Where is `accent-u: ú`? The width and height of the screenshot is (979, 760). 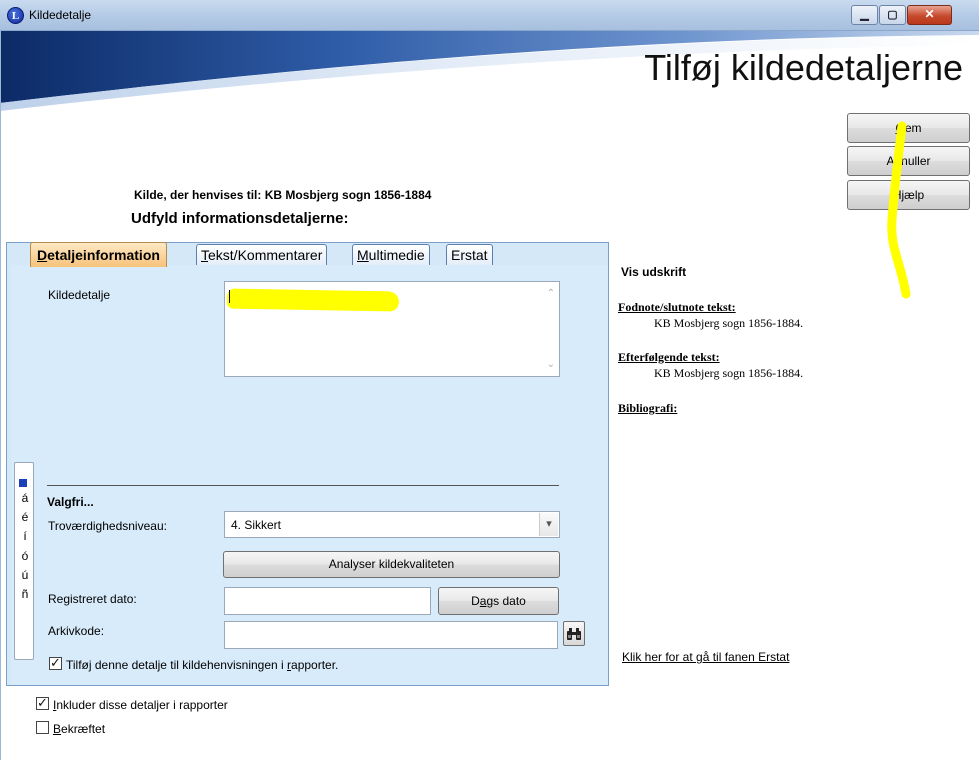 accent-u: ú is located at coordinates (25, 575).